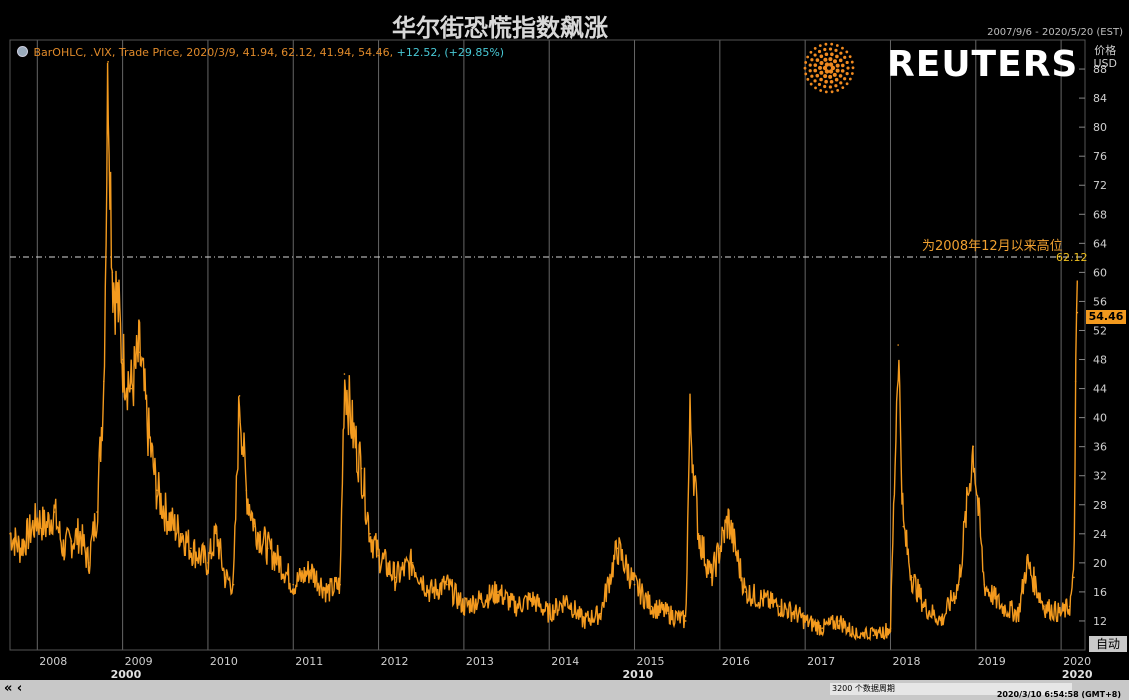  What do you see at coordinates (1100, 156) in the screenshot?
I see `y-tick-label: 76` at bounding box center [1100, 156].